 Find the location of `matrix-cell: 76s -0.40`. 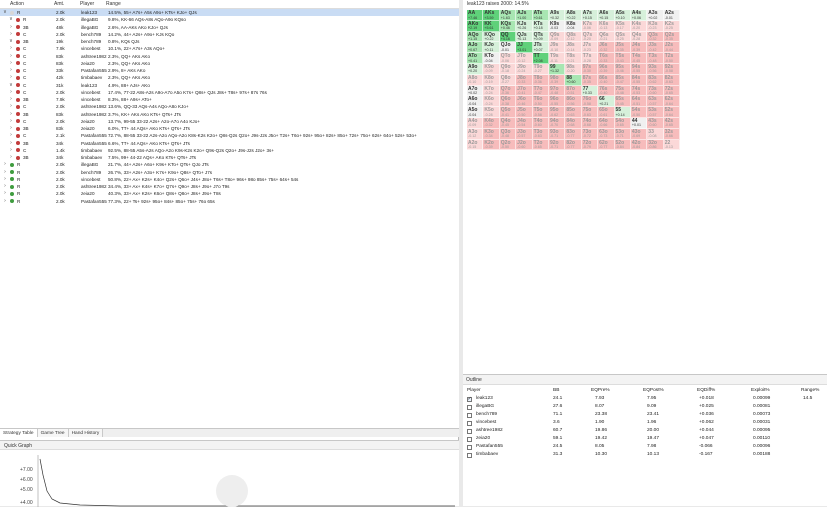

matrix-cell: 76s -0.40 is located at coordinates (606, 91).